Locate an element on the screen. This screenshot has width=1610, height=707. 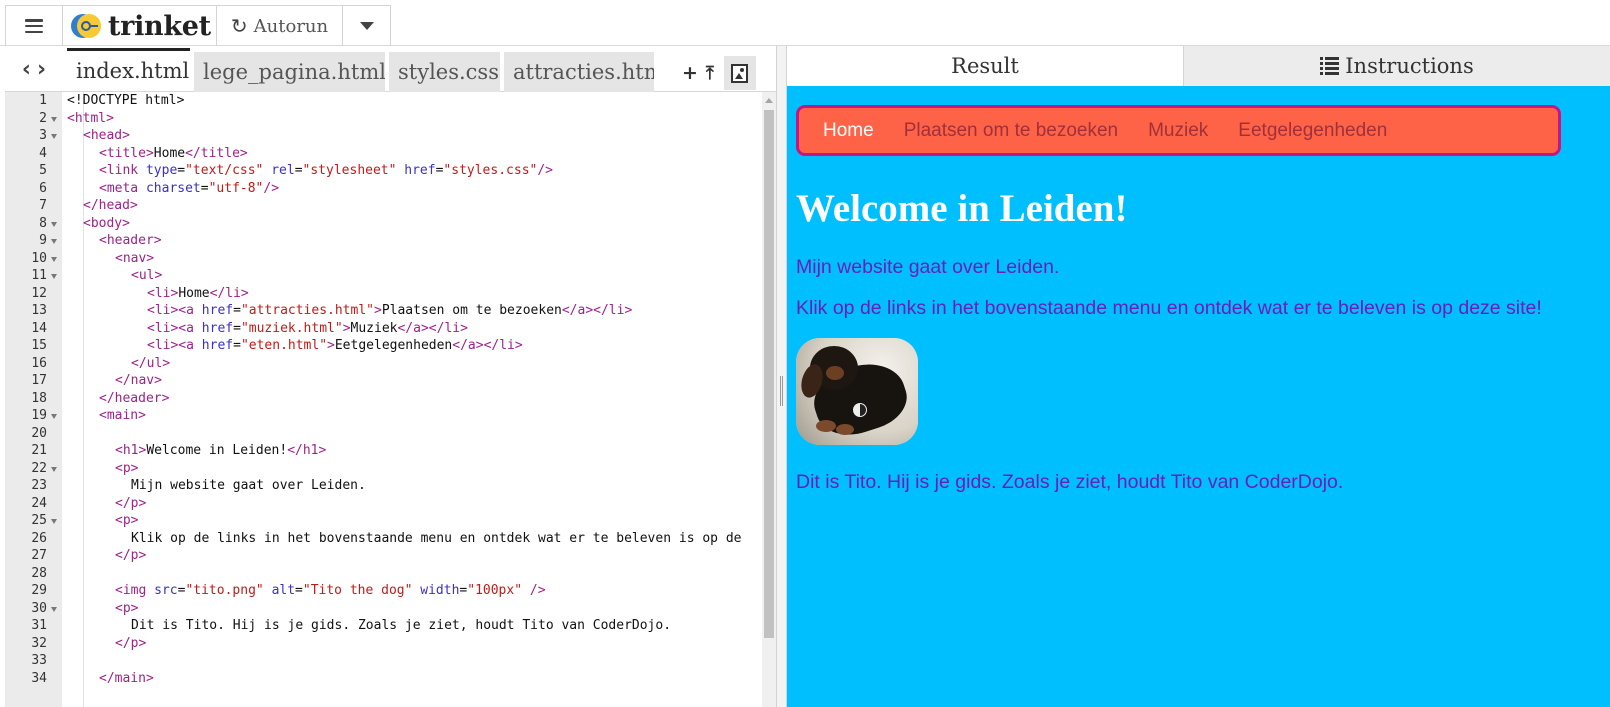
tab-attracties-html: attracties.html is located at coordinates (579, 72).